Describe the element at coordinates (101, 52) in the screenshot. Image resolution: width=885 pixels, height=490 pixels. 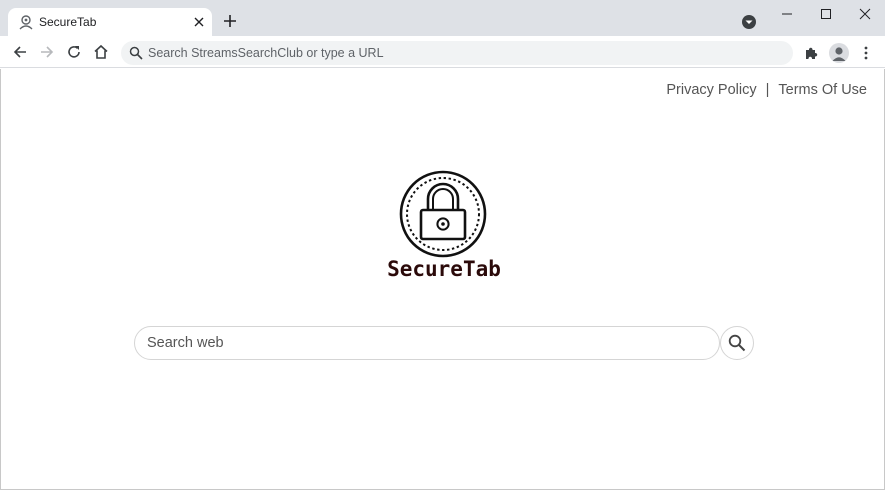
I see `home-icon` at that location.